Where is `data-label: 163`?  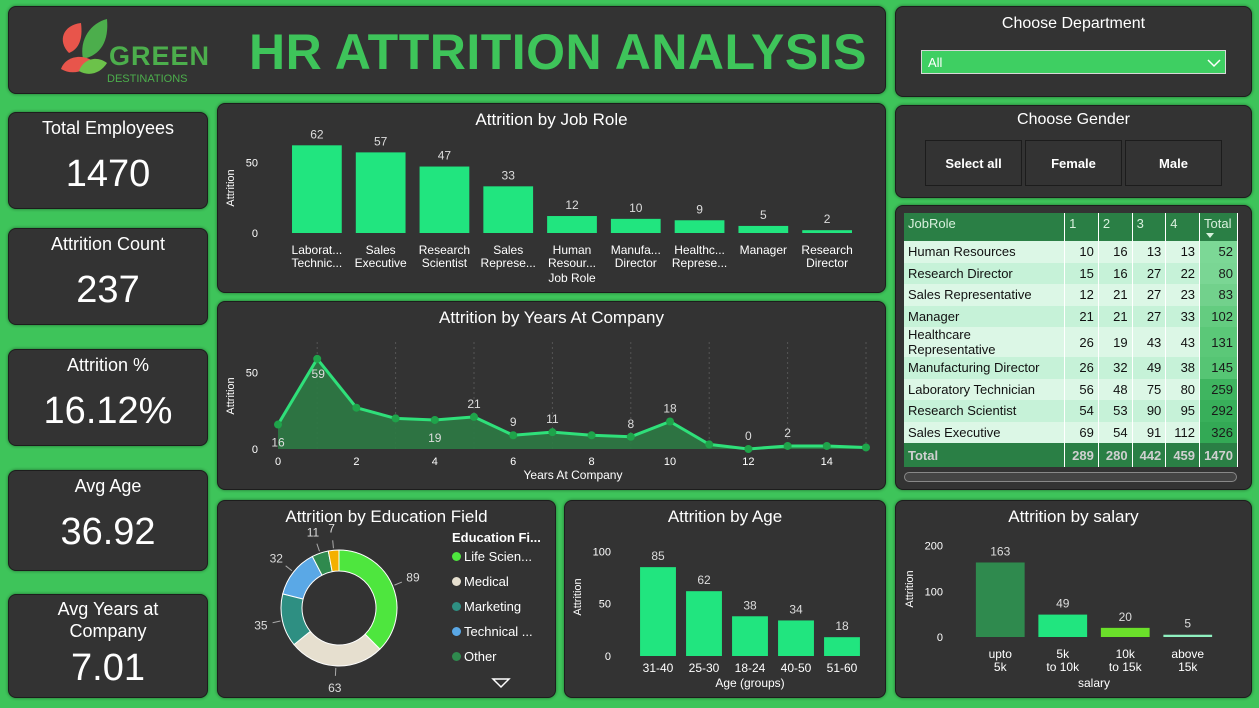 data-label: 163 is located at coordinates (1000, 551).